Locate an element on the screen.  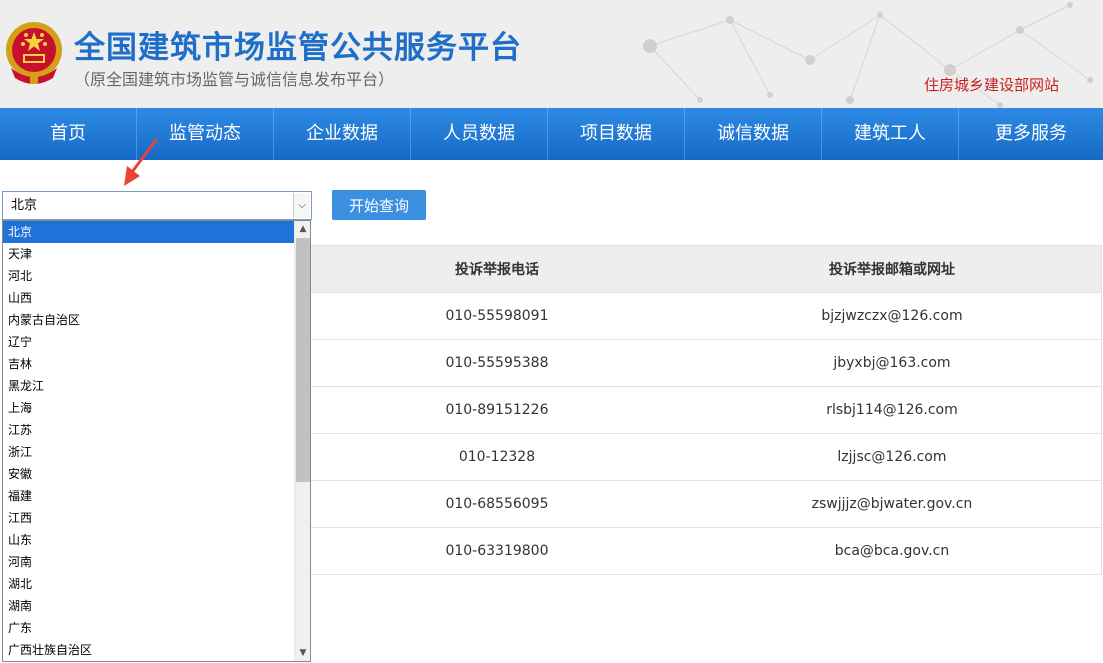
nav-item-enterprise-data: 企业数据 is located at coordinates (342, 134).